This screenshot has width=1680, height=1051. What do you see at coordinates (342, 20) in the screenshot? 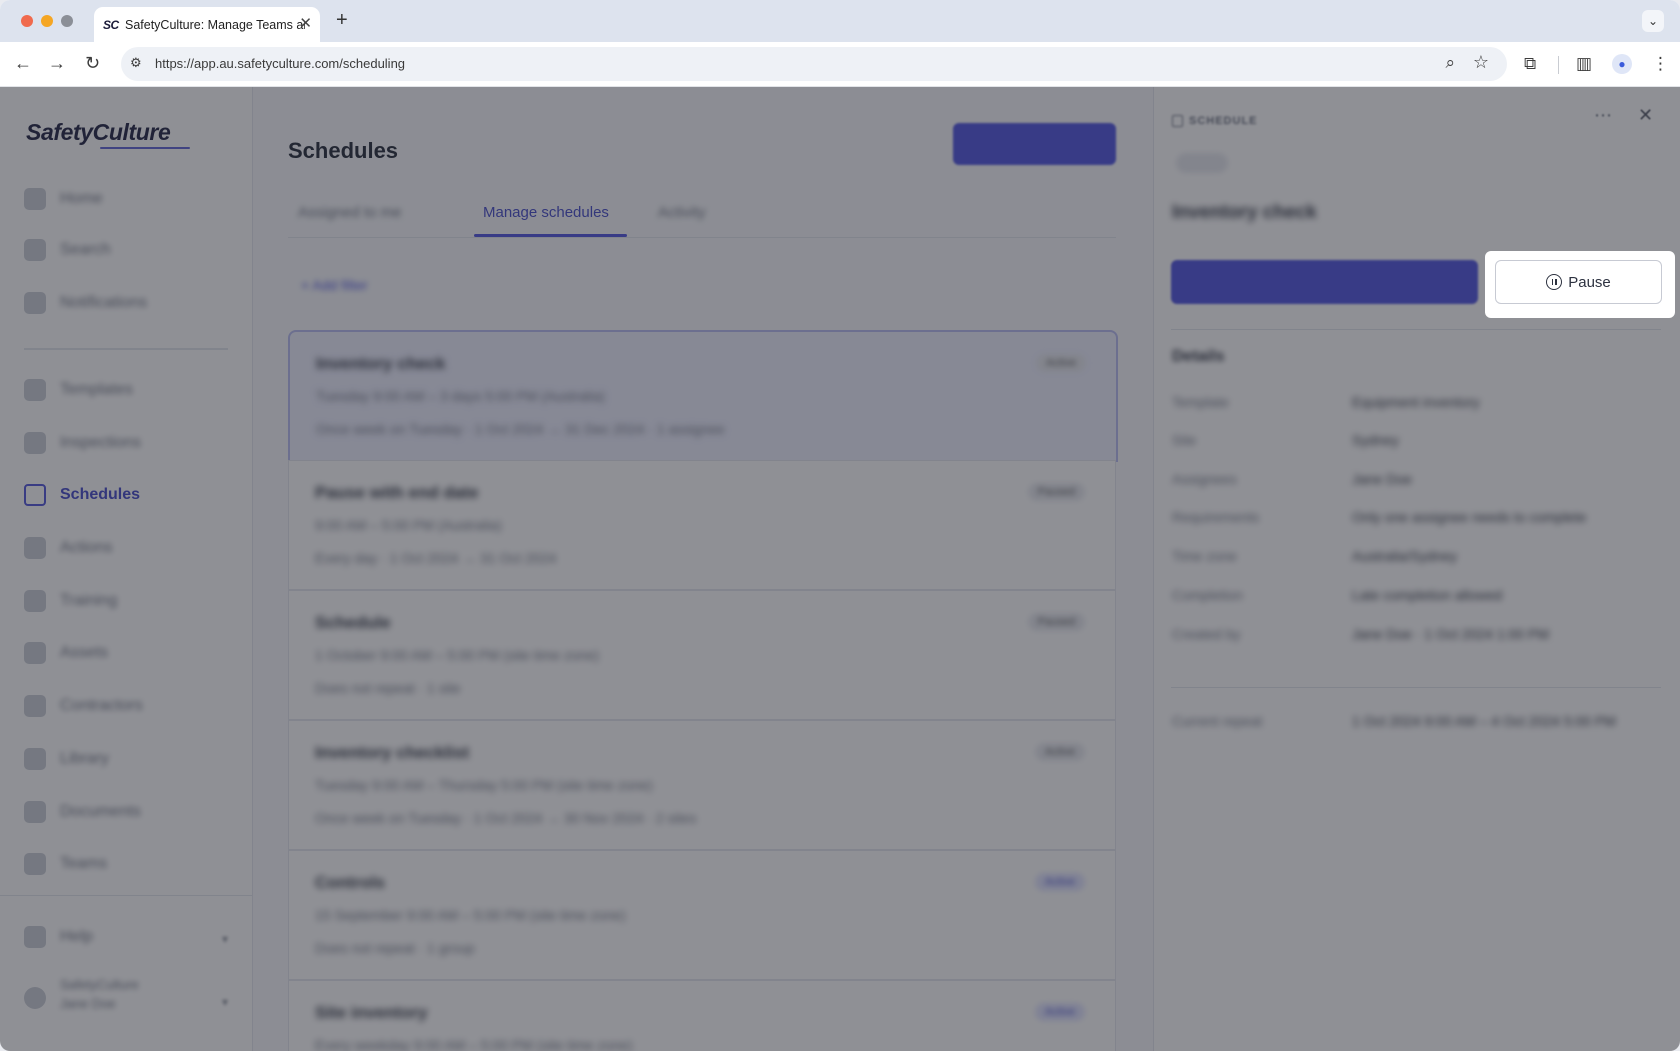
I see `new-tab-plus-icon: +` at bounding box center [342, 20].